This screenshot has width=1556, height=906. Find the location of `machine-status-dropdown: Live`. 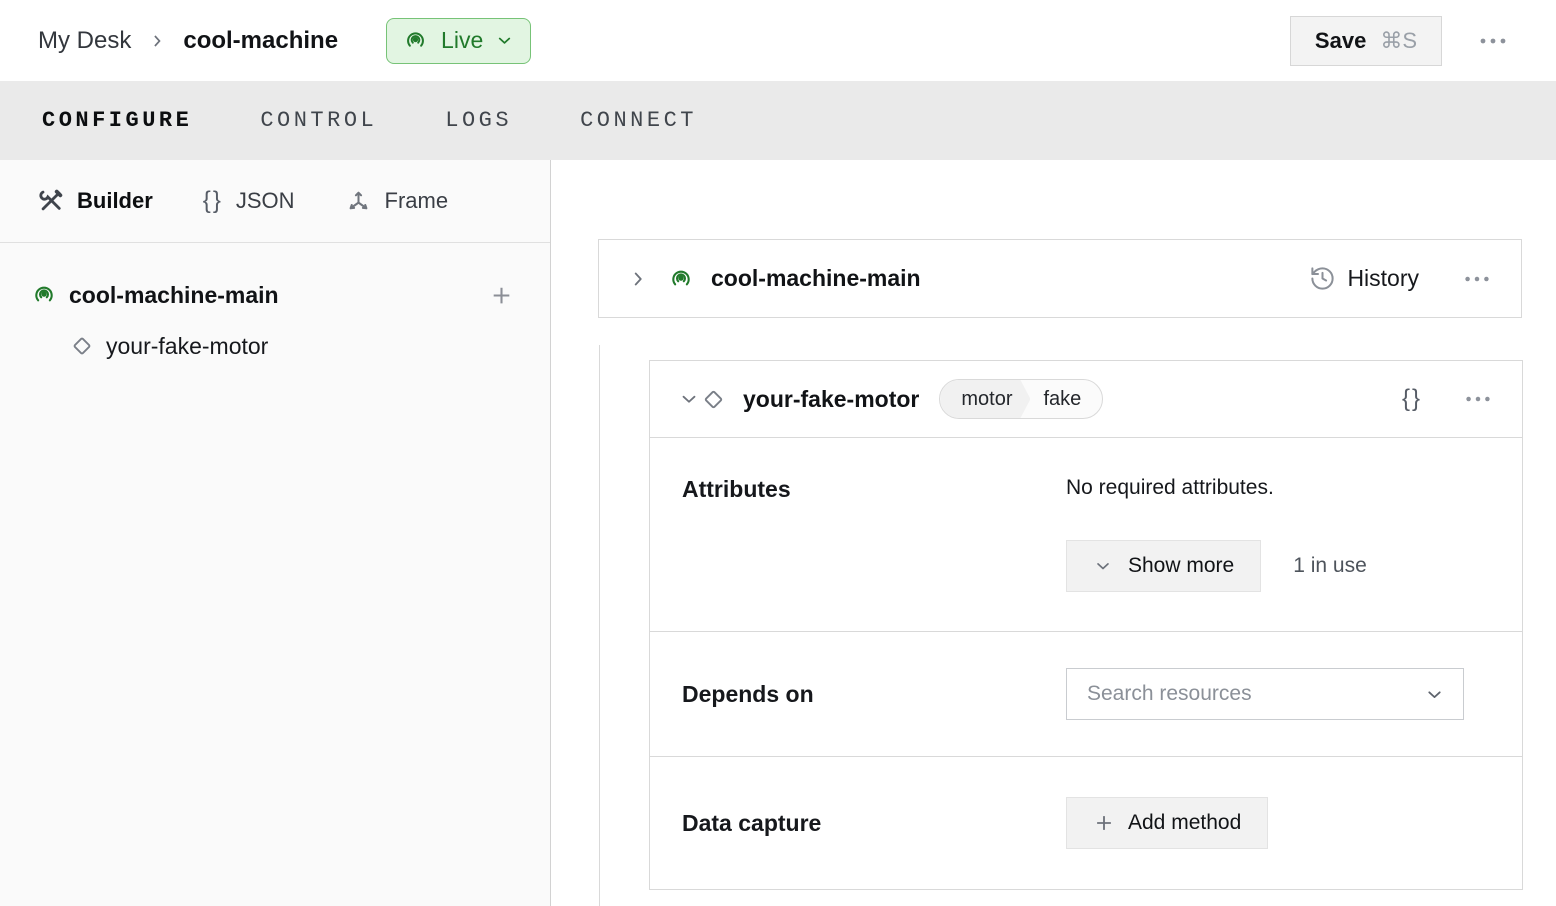

machine-status-dropdown: Live is located at coordinates (459, 40).